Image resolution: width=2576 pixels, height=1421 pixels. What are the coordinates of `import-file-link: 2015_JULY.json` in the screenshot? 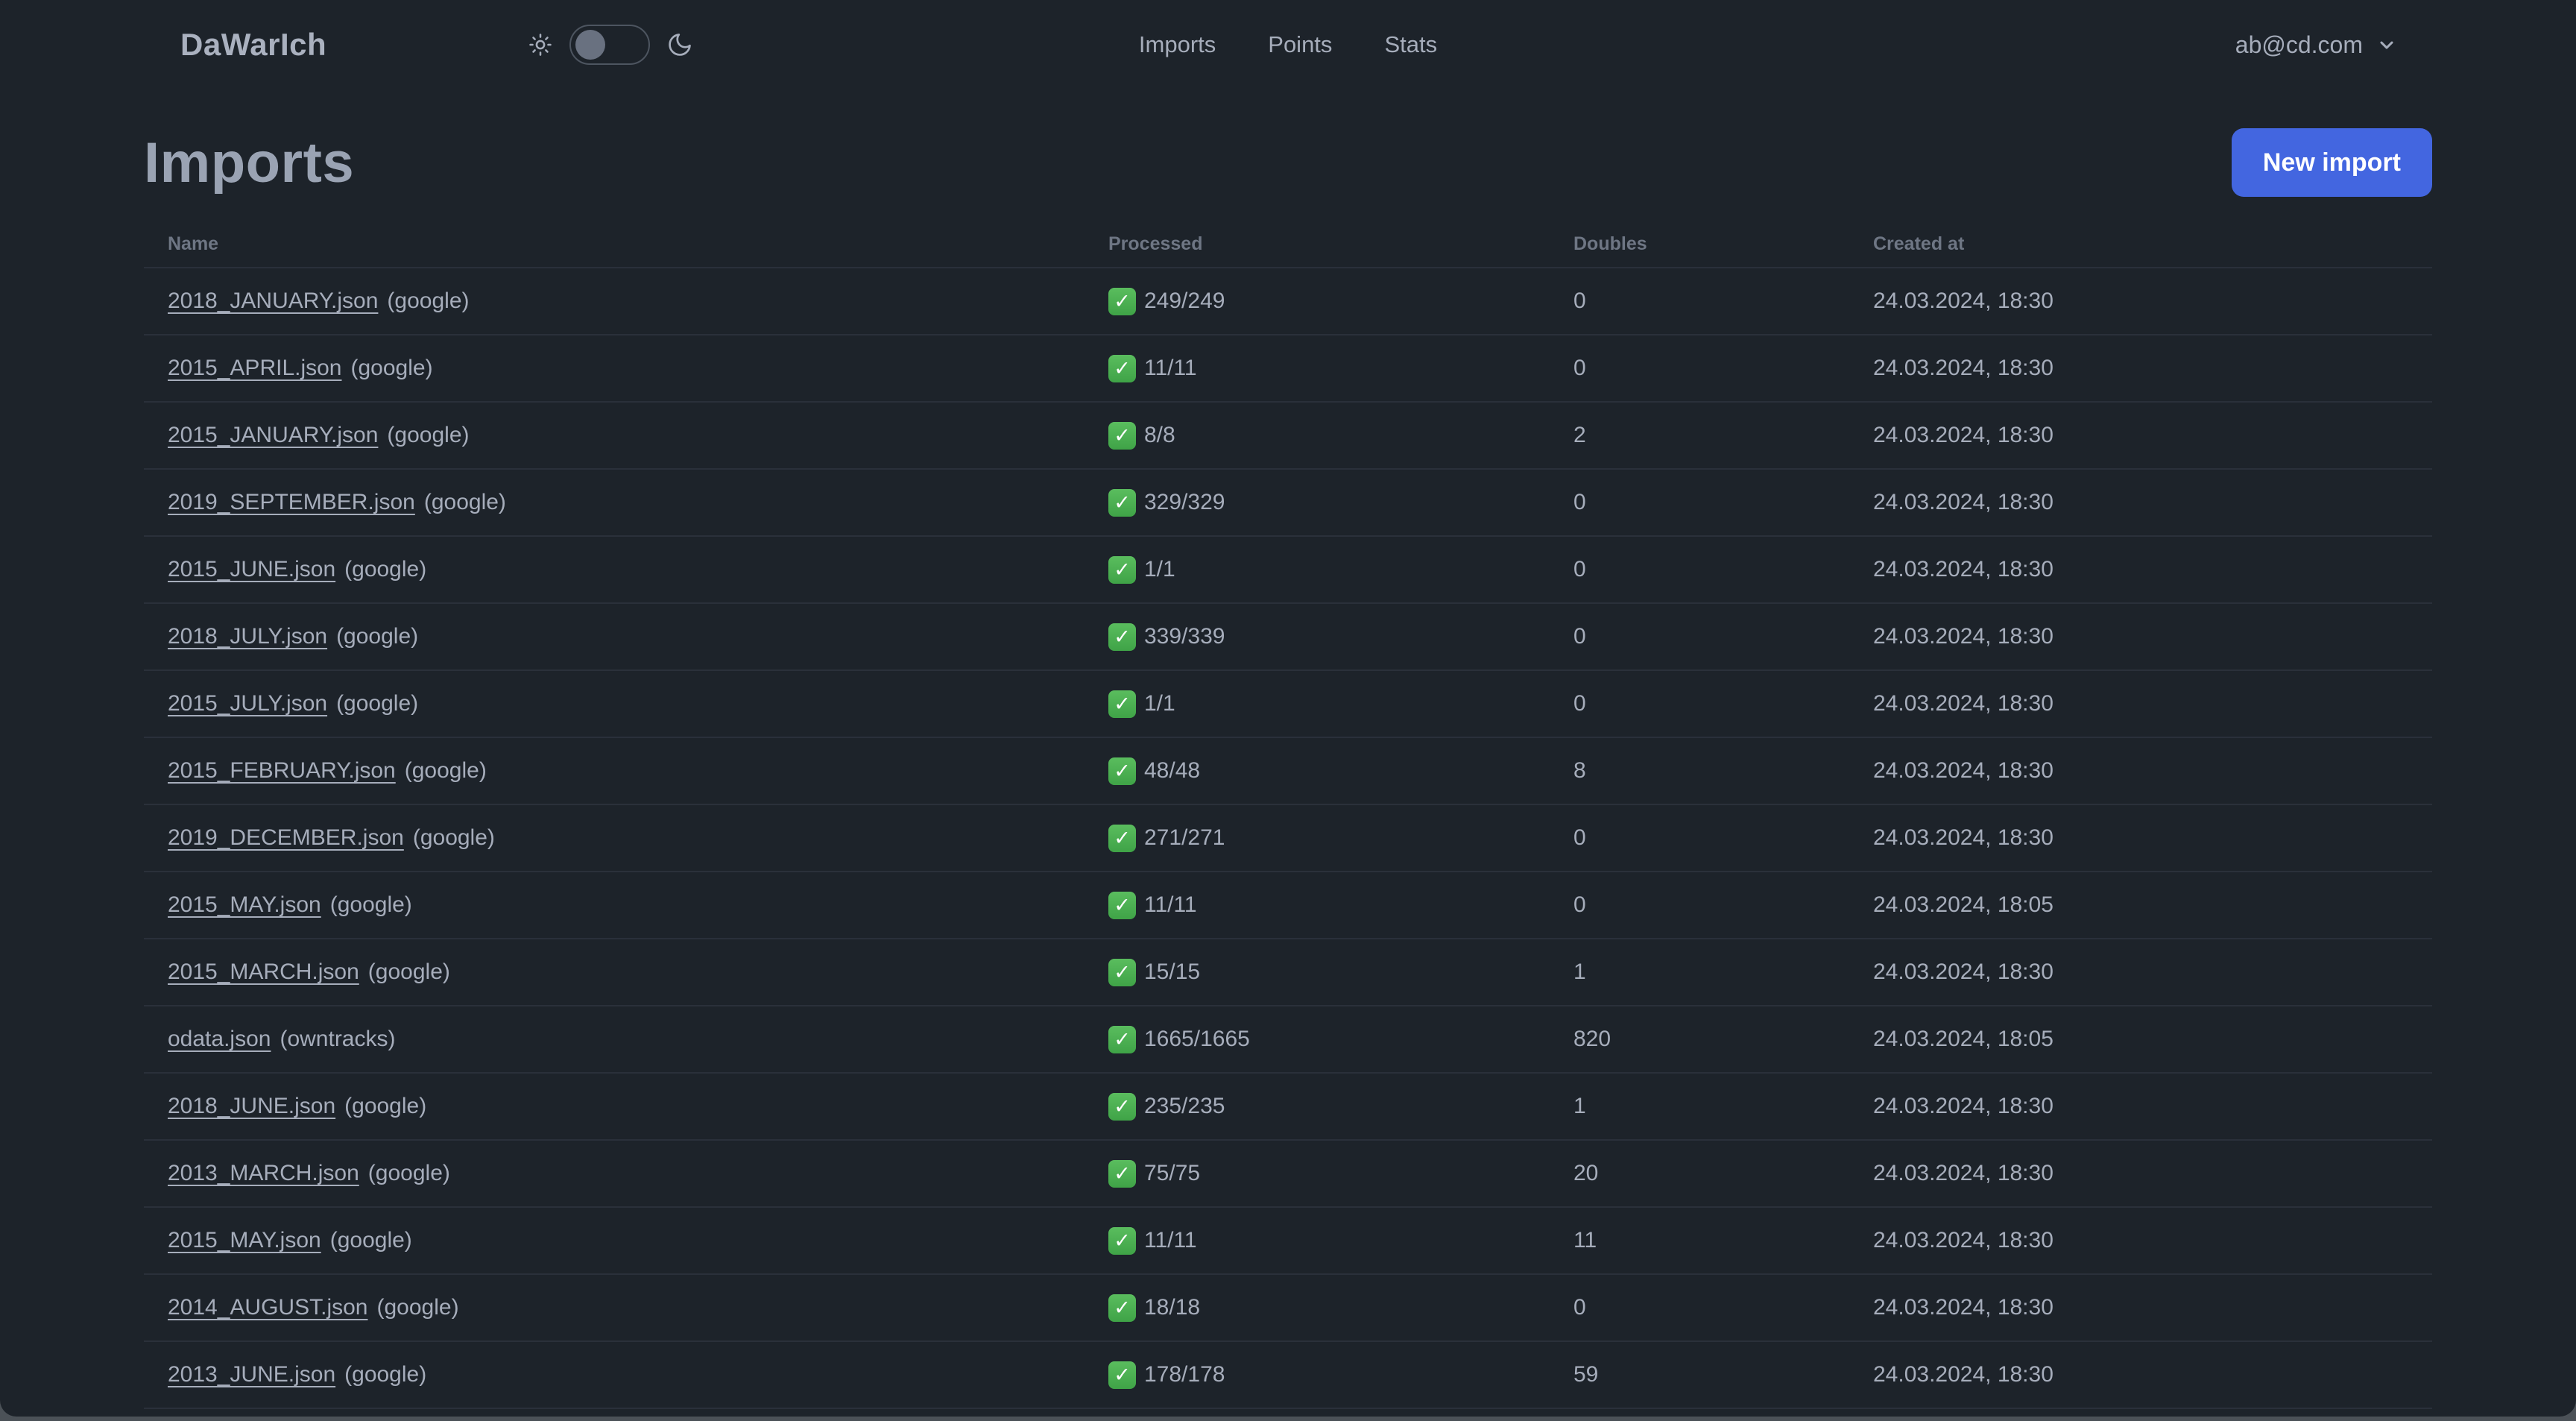 It's located at (247, 703).